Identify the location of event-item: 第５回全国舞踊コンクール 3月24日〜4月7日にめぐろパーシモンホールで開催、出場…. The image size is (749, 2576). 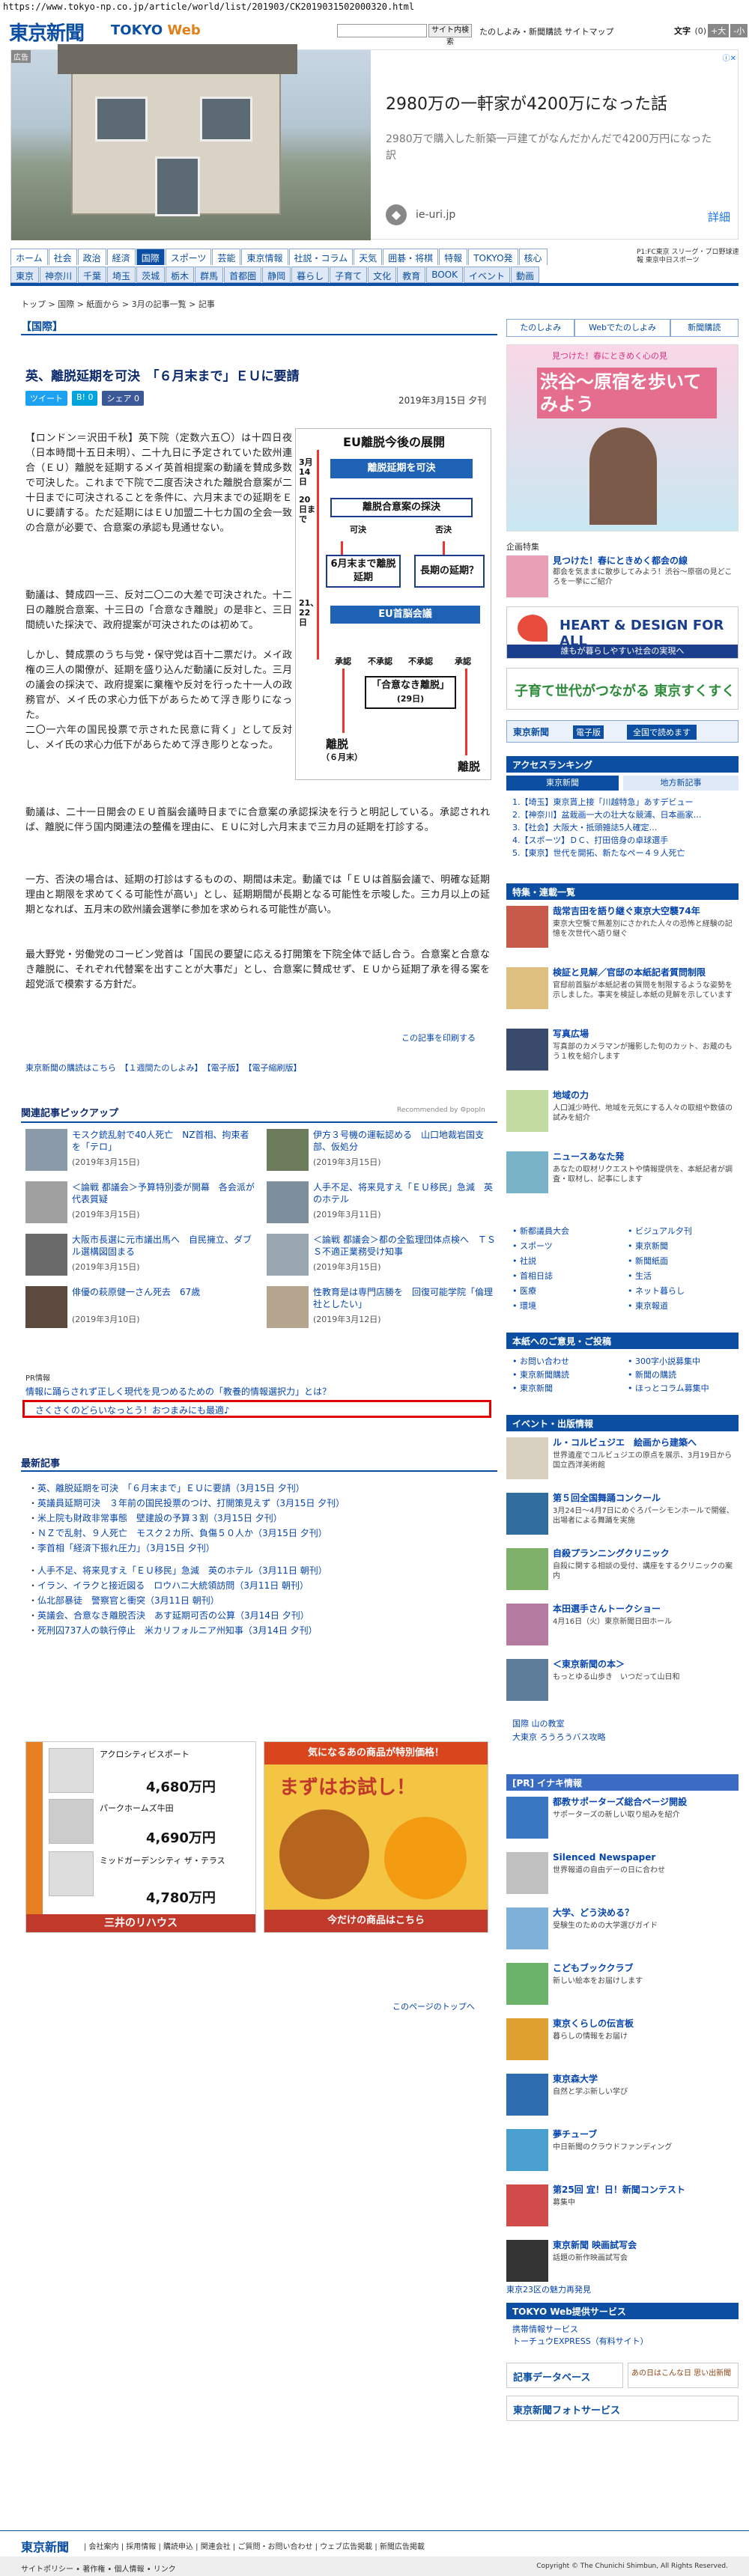
(622, 1515).